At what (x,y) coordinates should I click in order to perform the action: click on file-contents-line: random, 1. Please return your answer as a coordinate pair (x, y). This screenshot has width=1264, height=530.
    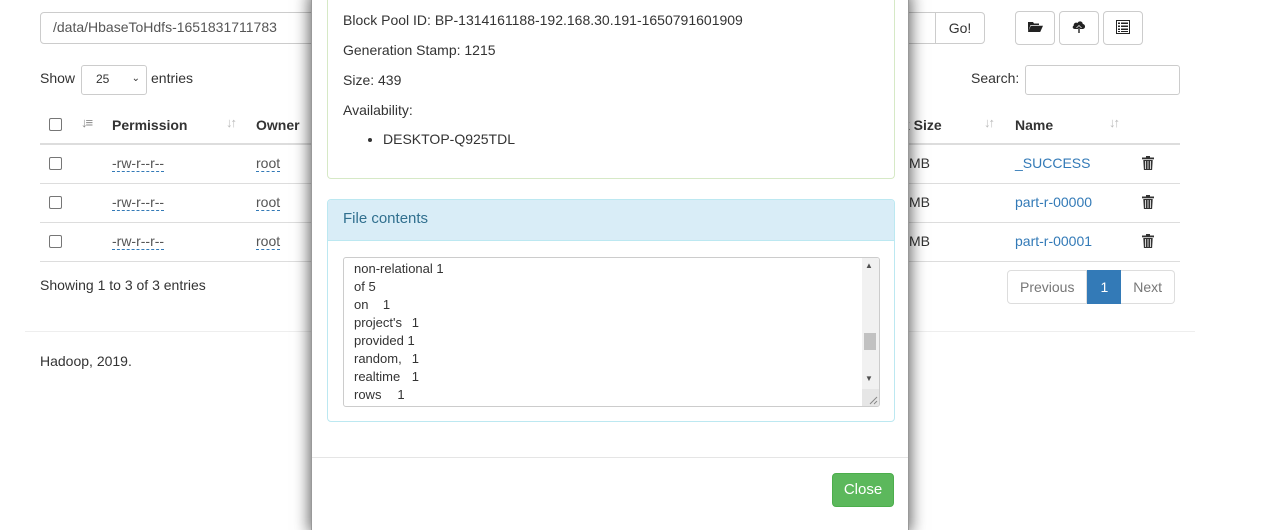
    Looking at the image, I should click on (387, 358).